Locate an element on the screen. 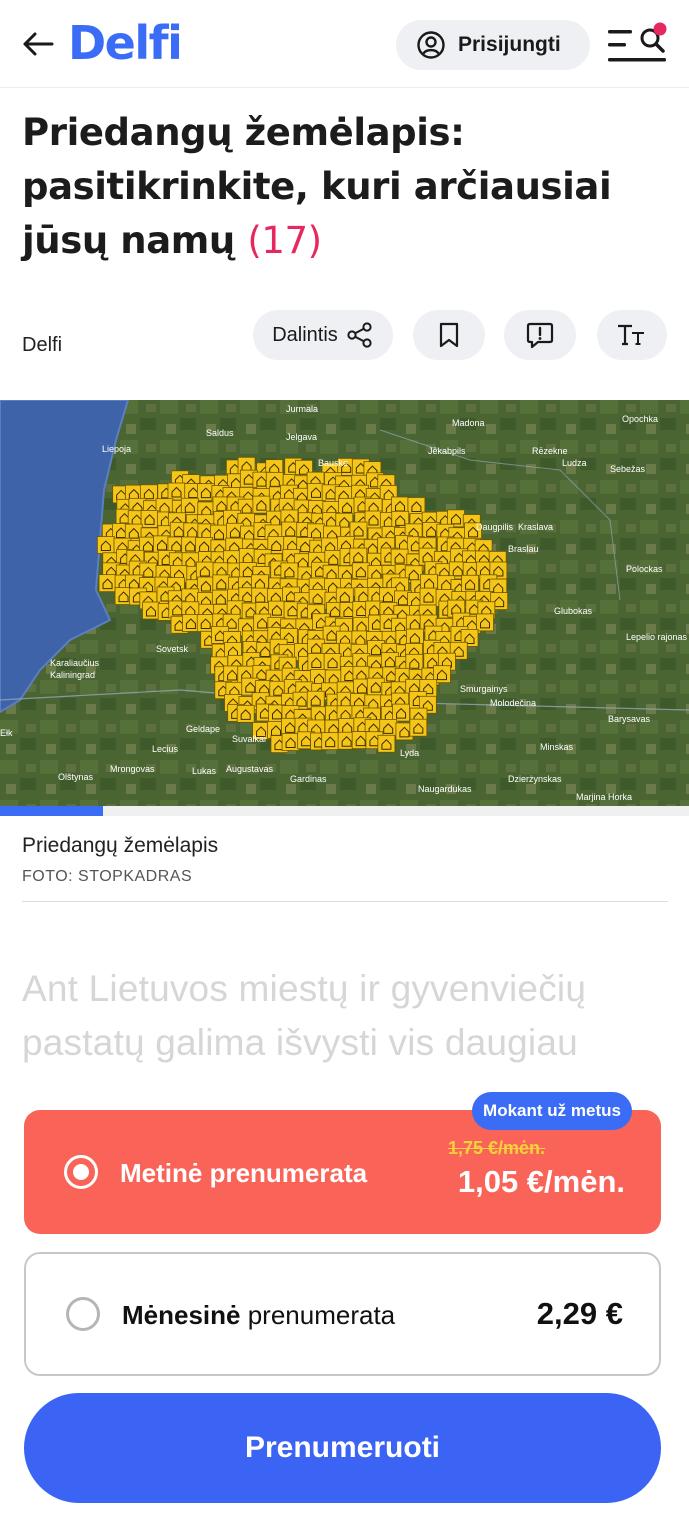 The image size is (689, 1536). monthly-plan-option: Mėnesinė prenumerata 2,29 € is located at coordinates (342, 1314).